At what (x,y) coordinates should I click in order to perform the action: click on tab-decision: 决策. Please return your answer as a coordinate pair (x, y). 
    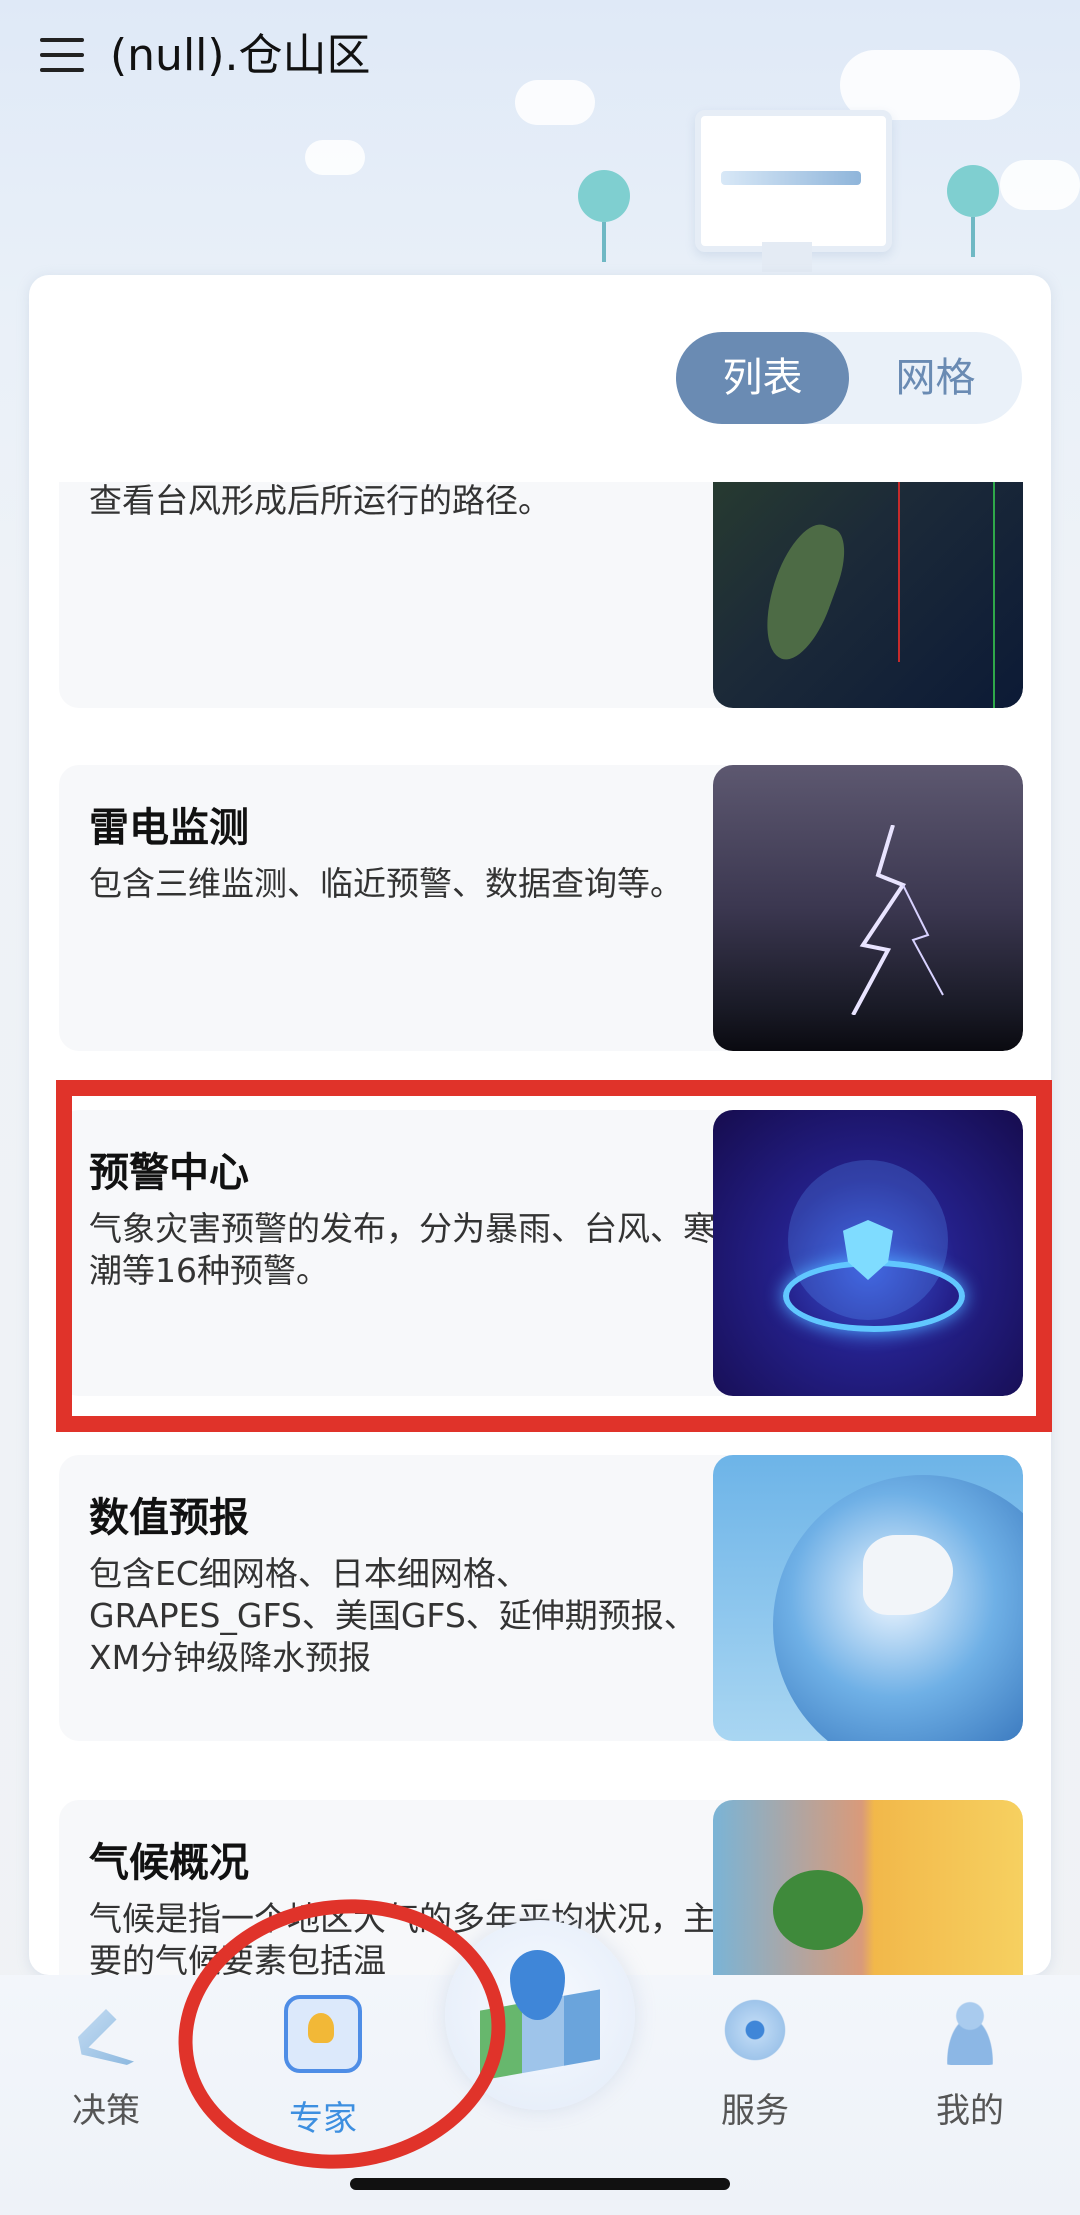
    Looking at the image, I should click on (106, 2063).